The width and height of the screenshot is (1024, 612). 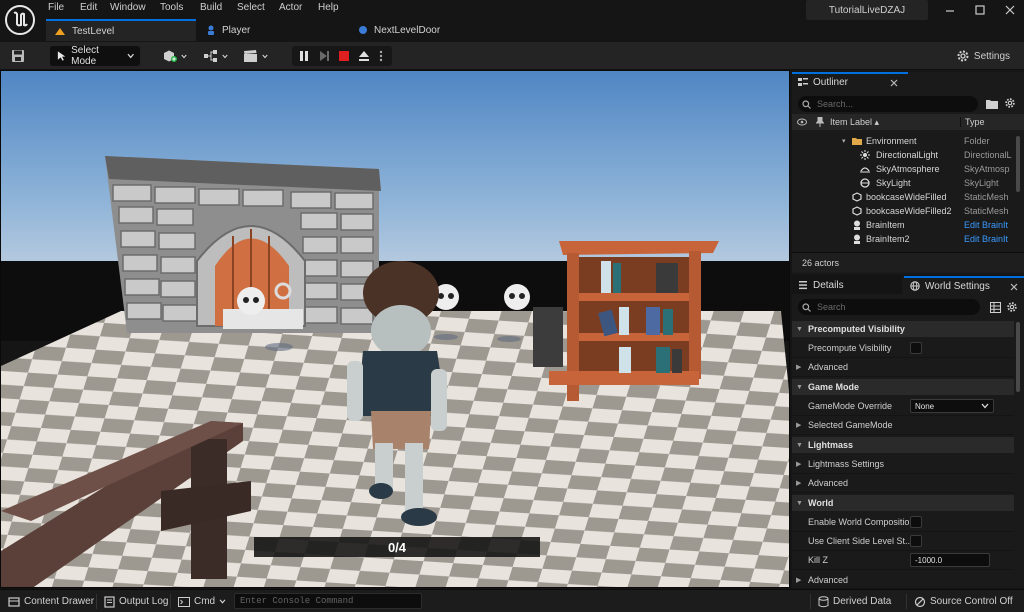 I want to click on stop-icon, so click(x=344, y=56).